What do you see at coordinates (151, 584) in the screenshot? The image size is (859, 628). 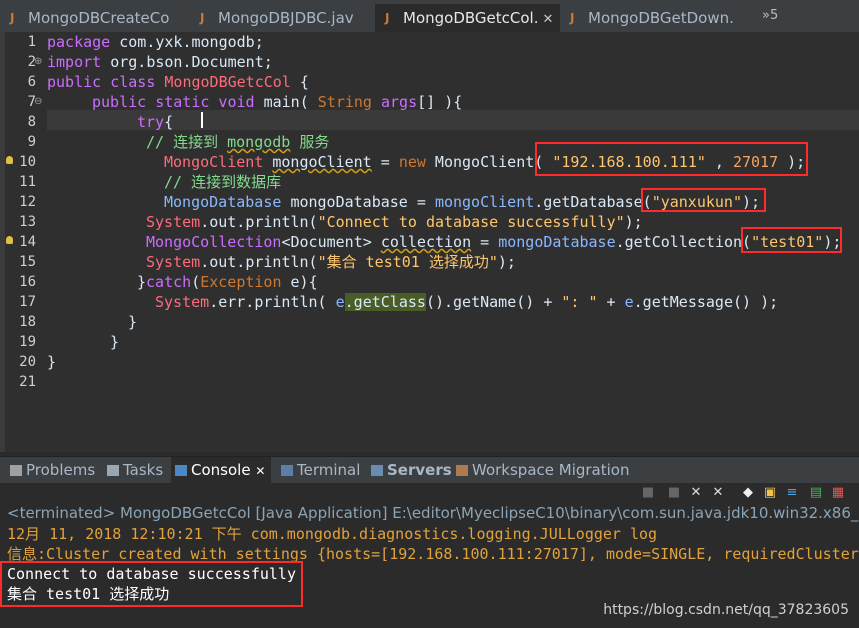 I see `highlight-box-output` at bounding box center [151, 584].